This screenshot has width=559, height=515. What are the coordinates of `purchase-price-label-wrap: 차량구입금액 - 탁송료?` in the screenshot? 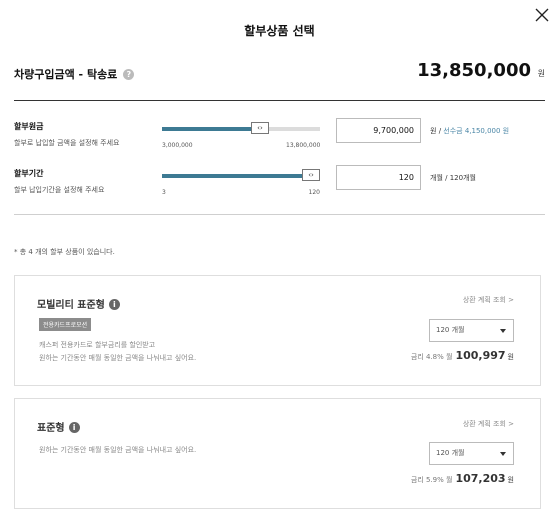 It's located at (74, 74).